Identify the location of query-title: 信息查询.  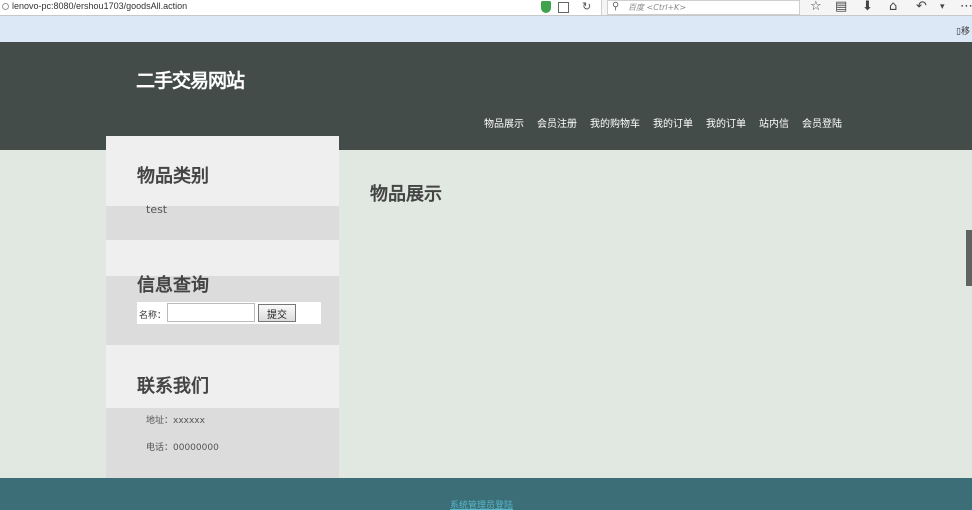
(173, 285).